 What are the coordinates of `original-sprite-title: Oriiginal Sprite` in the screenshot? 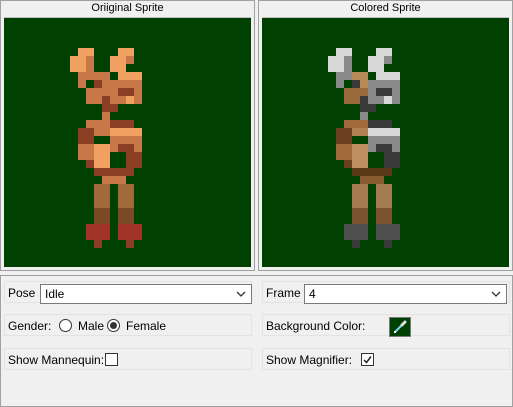 It's located at (127, 8).